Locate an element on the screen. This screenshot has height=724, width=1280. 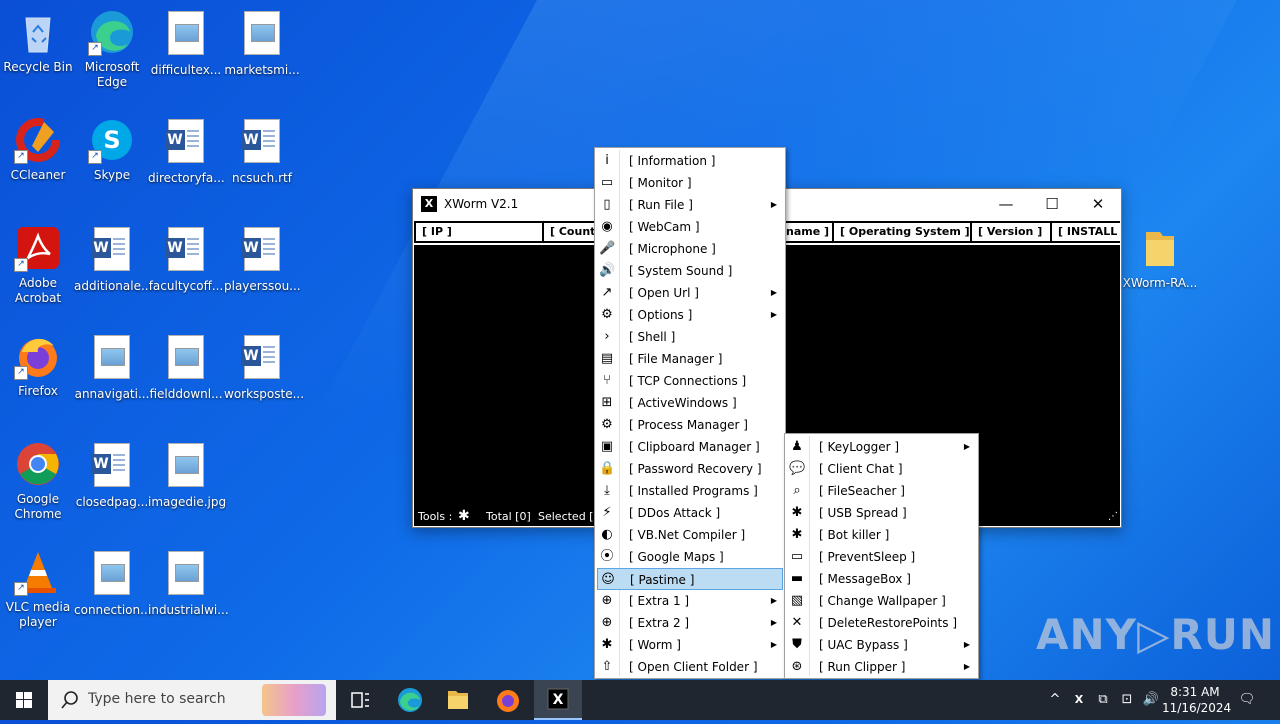
menu-item: ⊞ [ ActiveWindows ] is located at coordinates (690, 403).